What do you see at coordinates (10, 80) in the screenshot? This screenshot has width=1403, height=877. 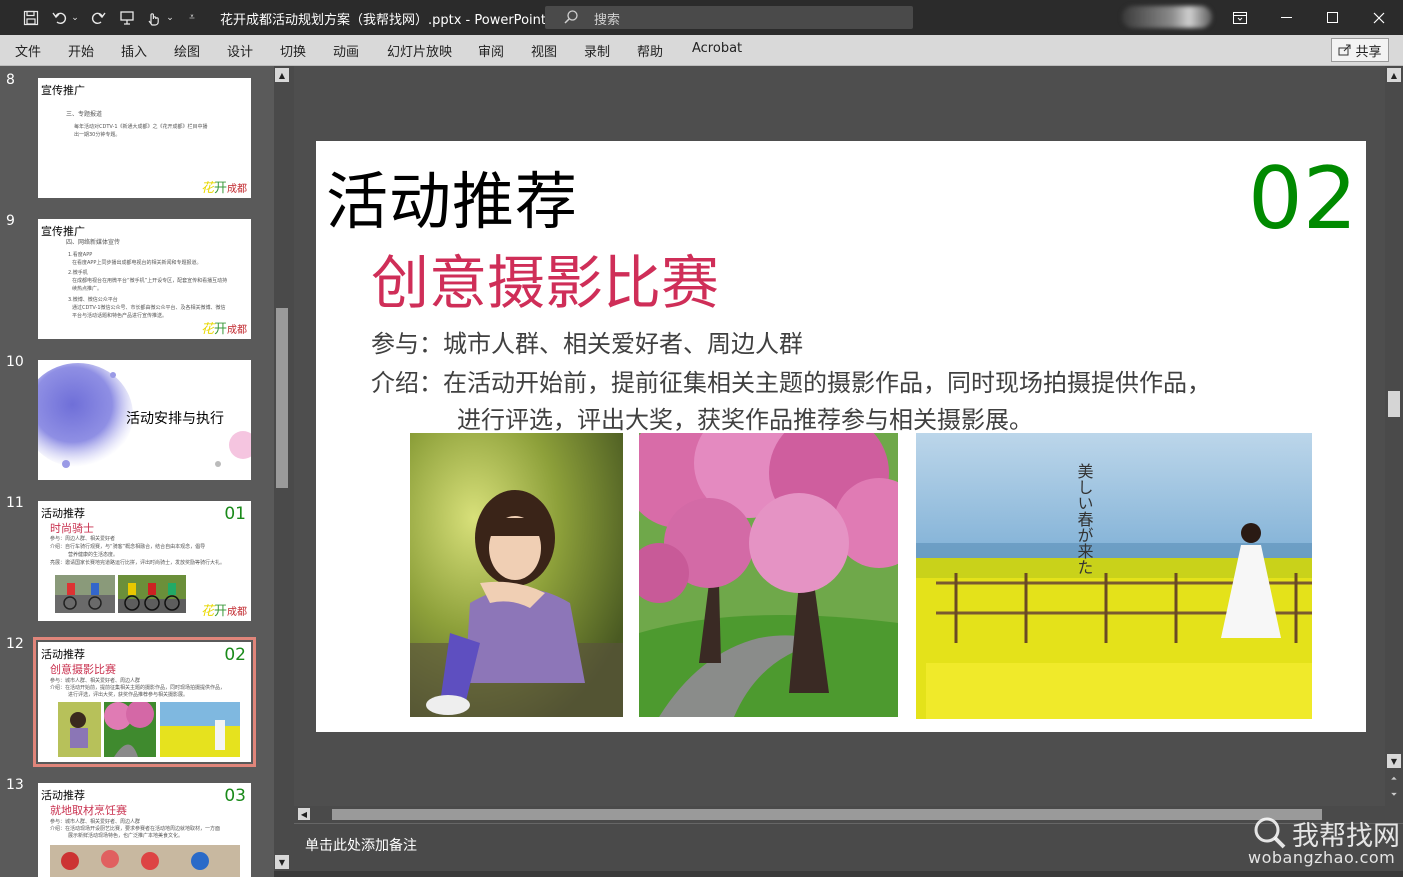 I see `slide-number: 8` at bounding box center [10, 80].